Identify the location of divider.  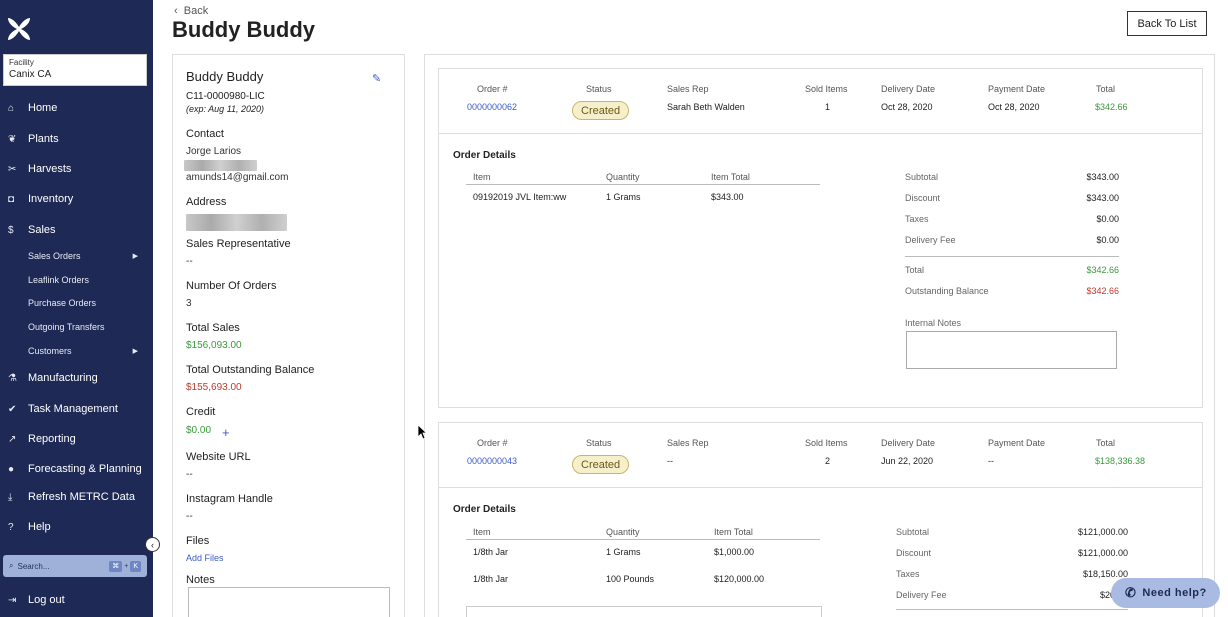
(820, 487).